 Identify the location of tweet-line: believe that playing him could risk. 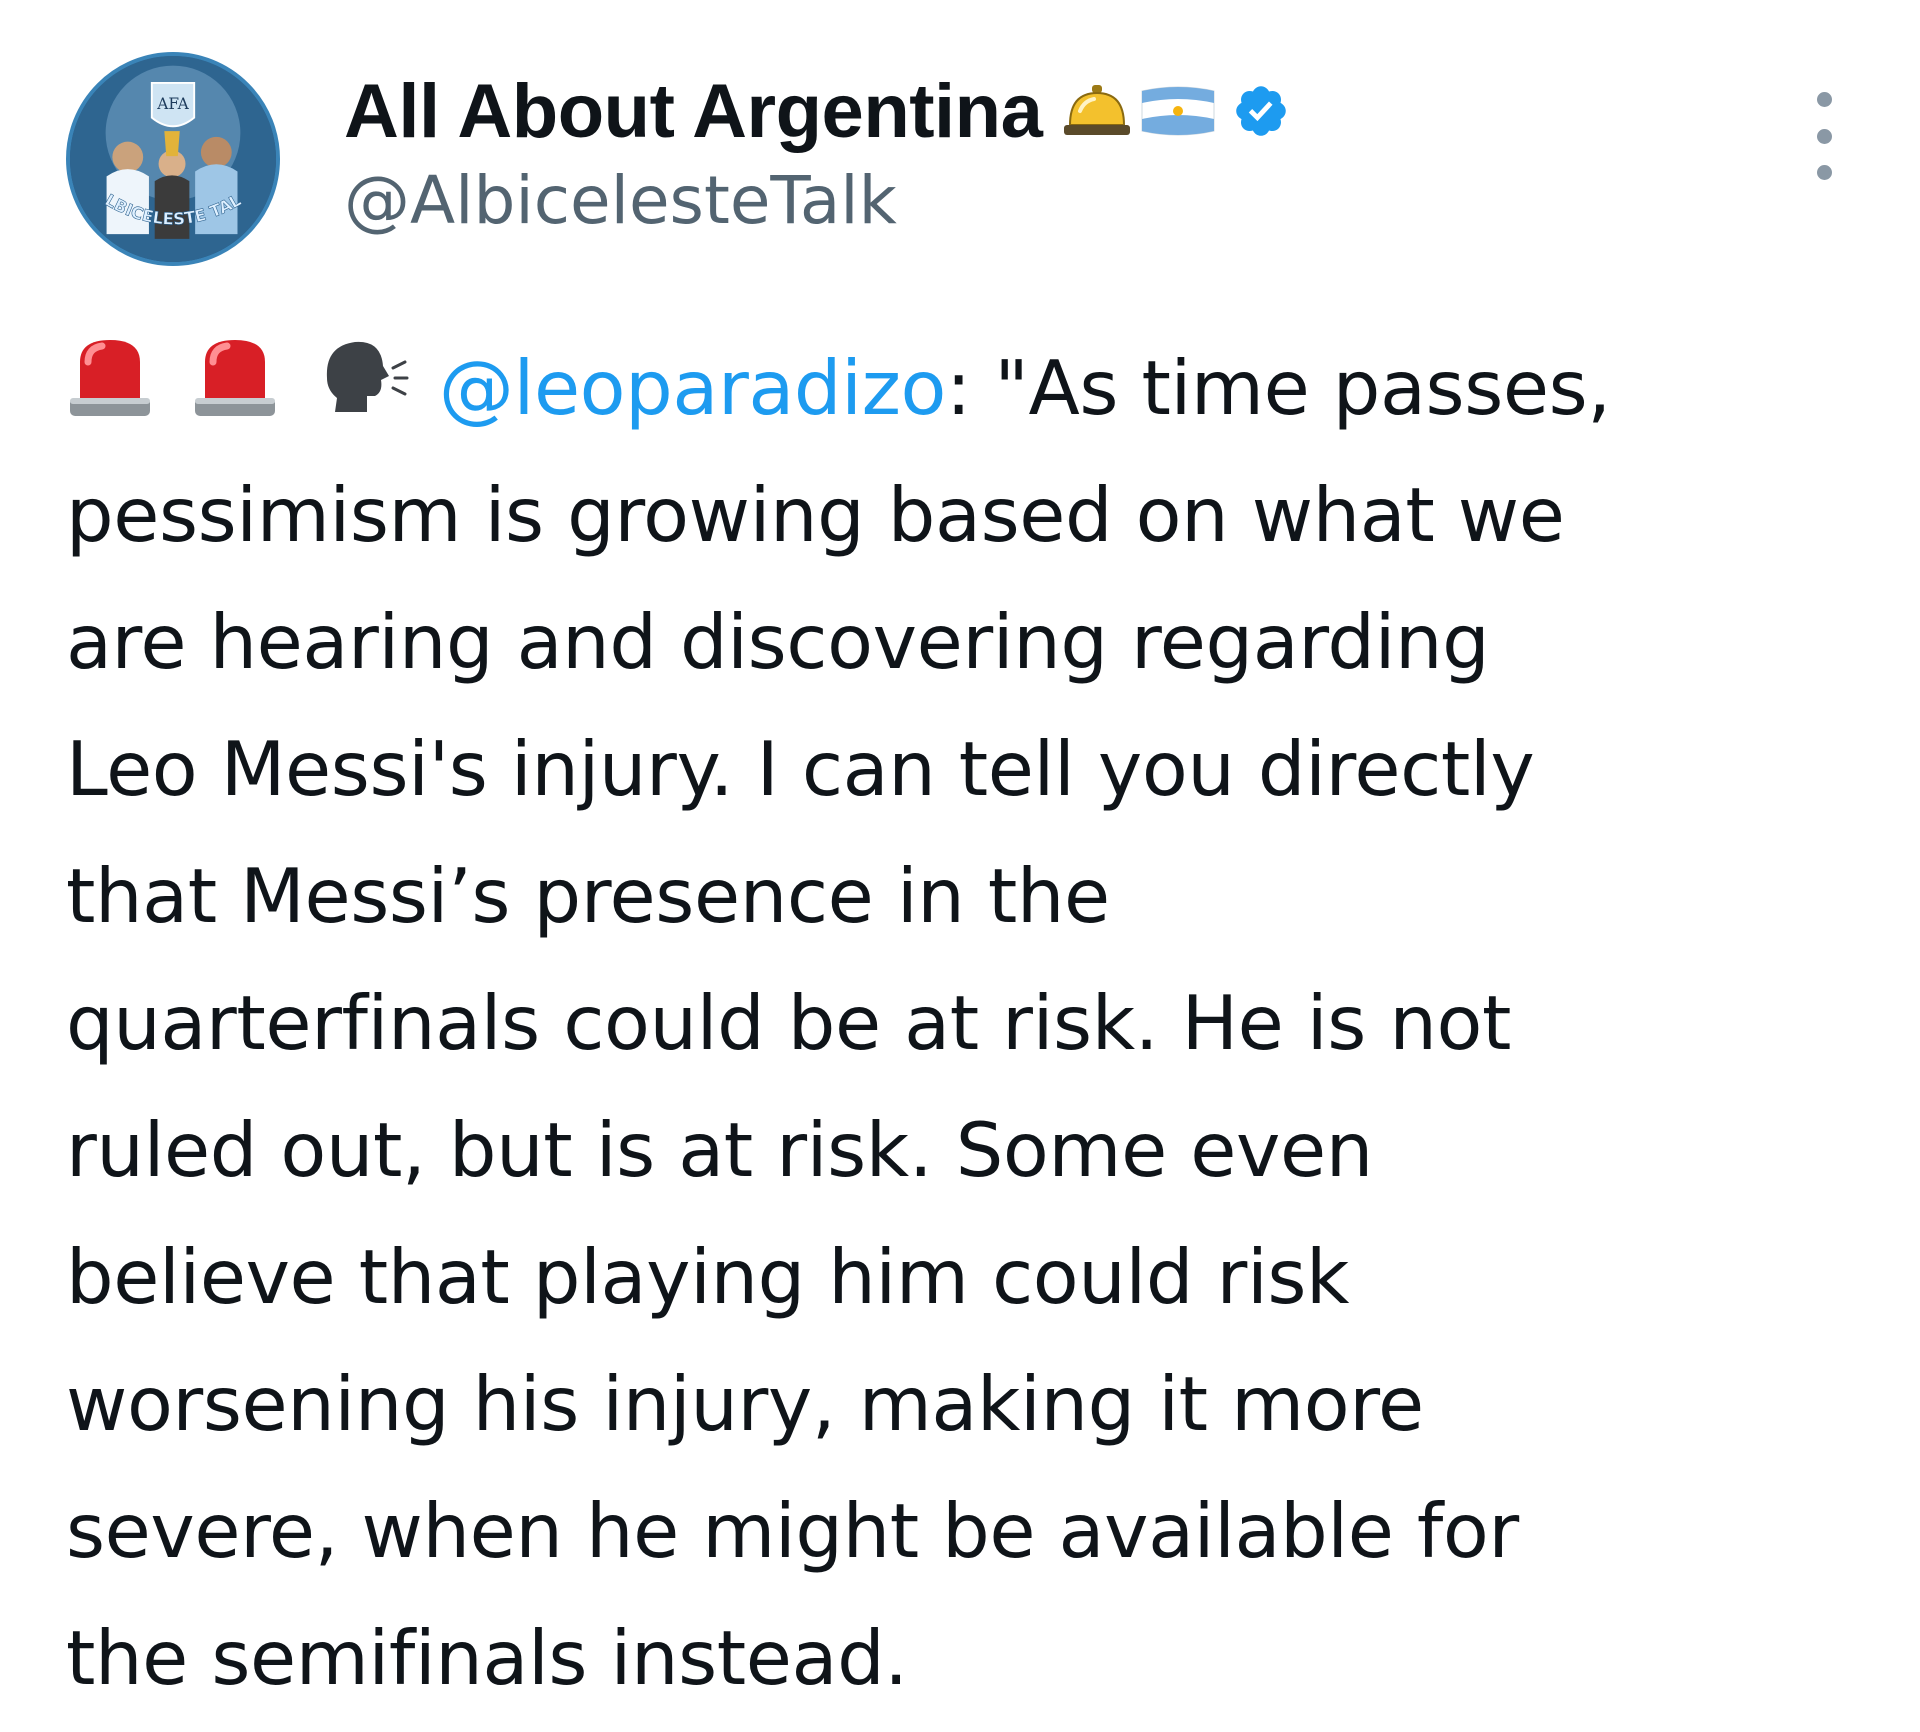
(708, 1277).